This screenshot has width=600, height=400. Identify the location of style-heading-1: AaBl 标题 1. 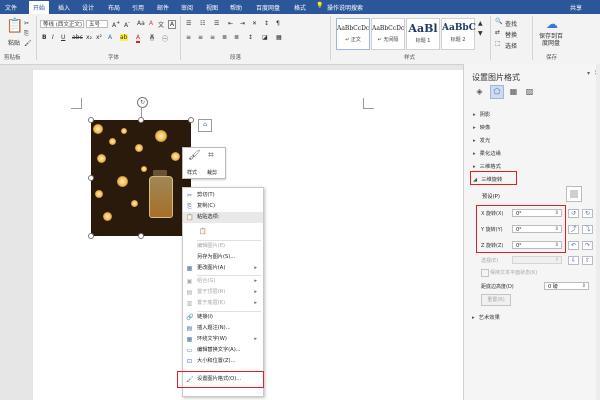
(423, 34).